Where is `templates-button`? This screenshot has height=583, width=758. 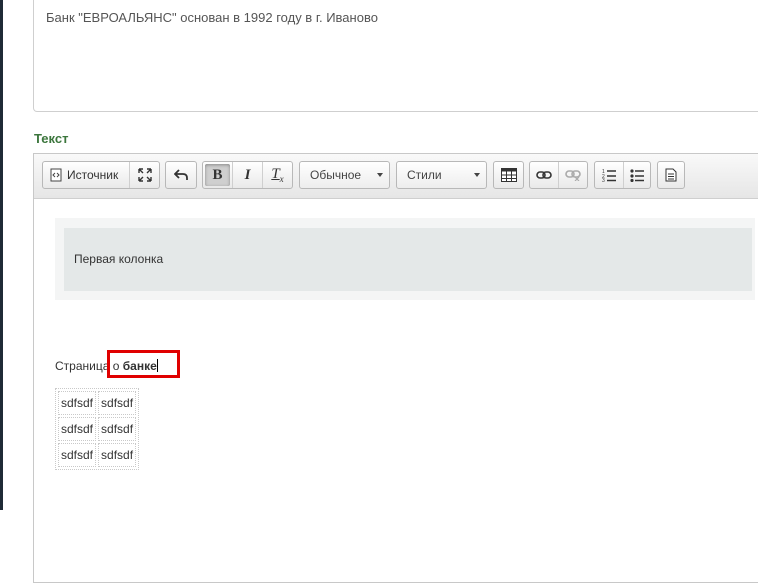 templates-button is located at coordinates (671, 175).